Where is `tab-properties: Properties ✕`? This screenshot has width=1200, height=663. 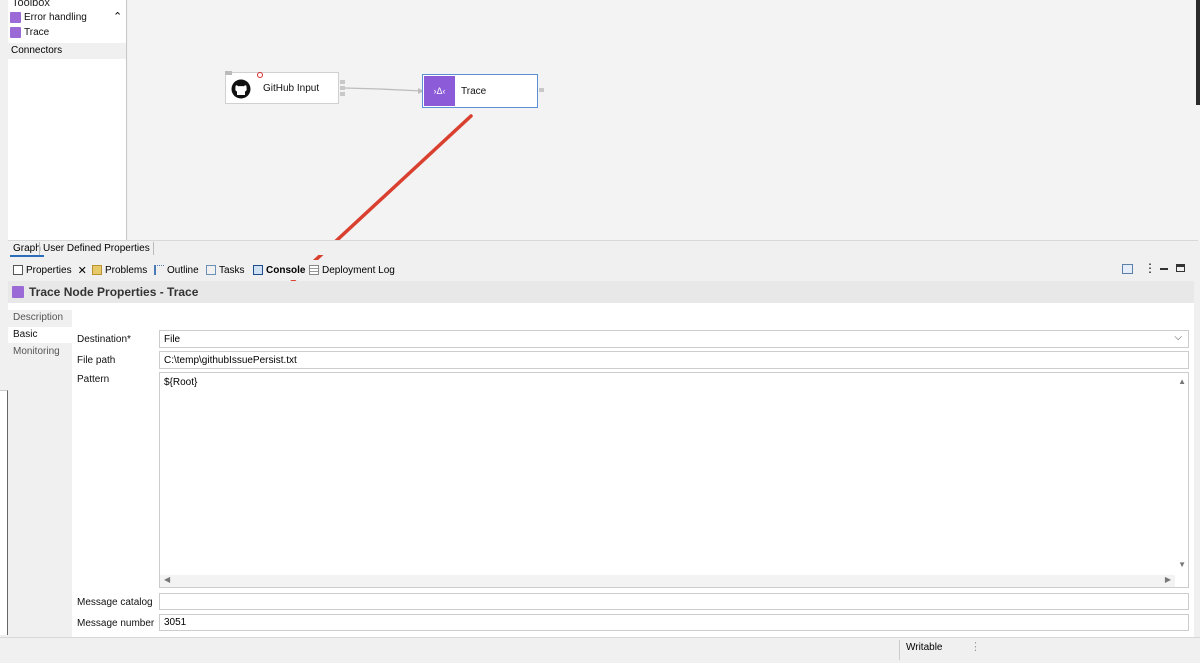
tab-properties: Properties ✕ is located at coordinates (50, 270).